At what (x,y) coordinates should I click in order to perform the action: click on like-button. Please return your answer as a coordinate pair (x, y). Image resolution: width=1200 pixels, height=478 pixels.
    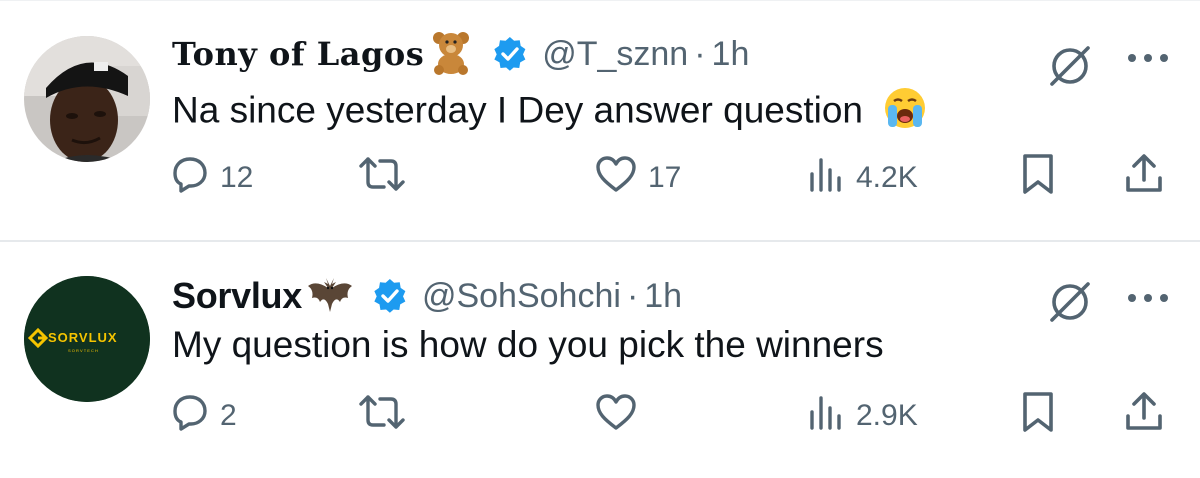
    Looking at the image, I should click on (621, 416).